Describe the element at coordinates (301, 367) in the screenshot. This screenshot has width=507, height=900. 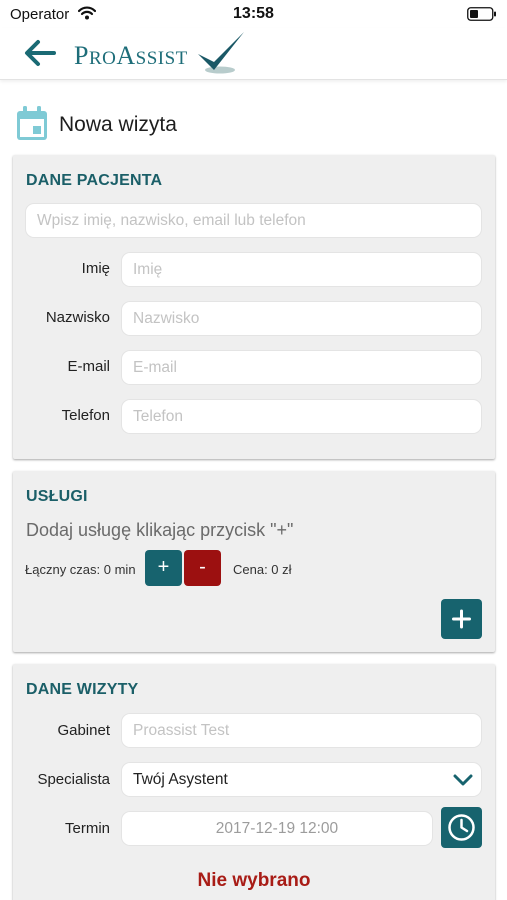
I see `email-input: E-mail` at that location.